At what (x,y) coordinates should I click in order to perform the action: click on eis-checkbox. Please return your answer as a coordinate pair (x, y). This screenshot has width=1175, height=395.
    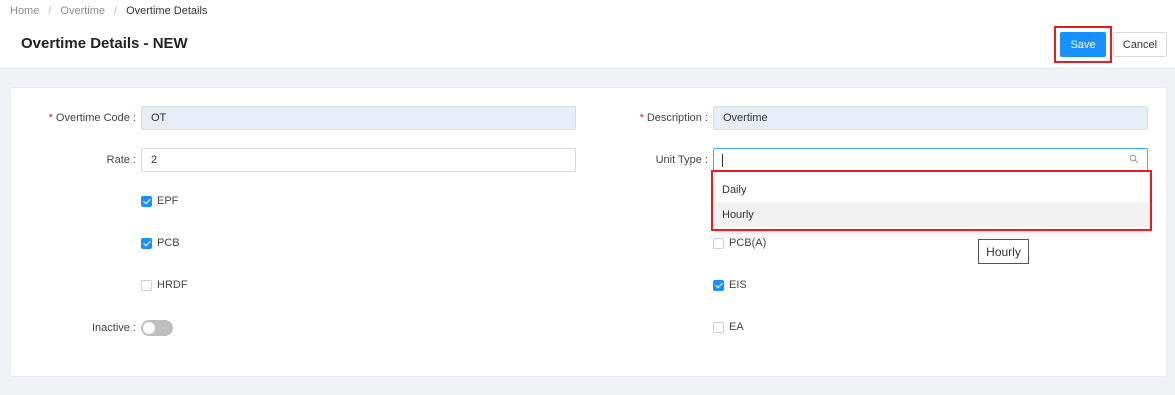
    Looking at the image, I should click on (718, 285).